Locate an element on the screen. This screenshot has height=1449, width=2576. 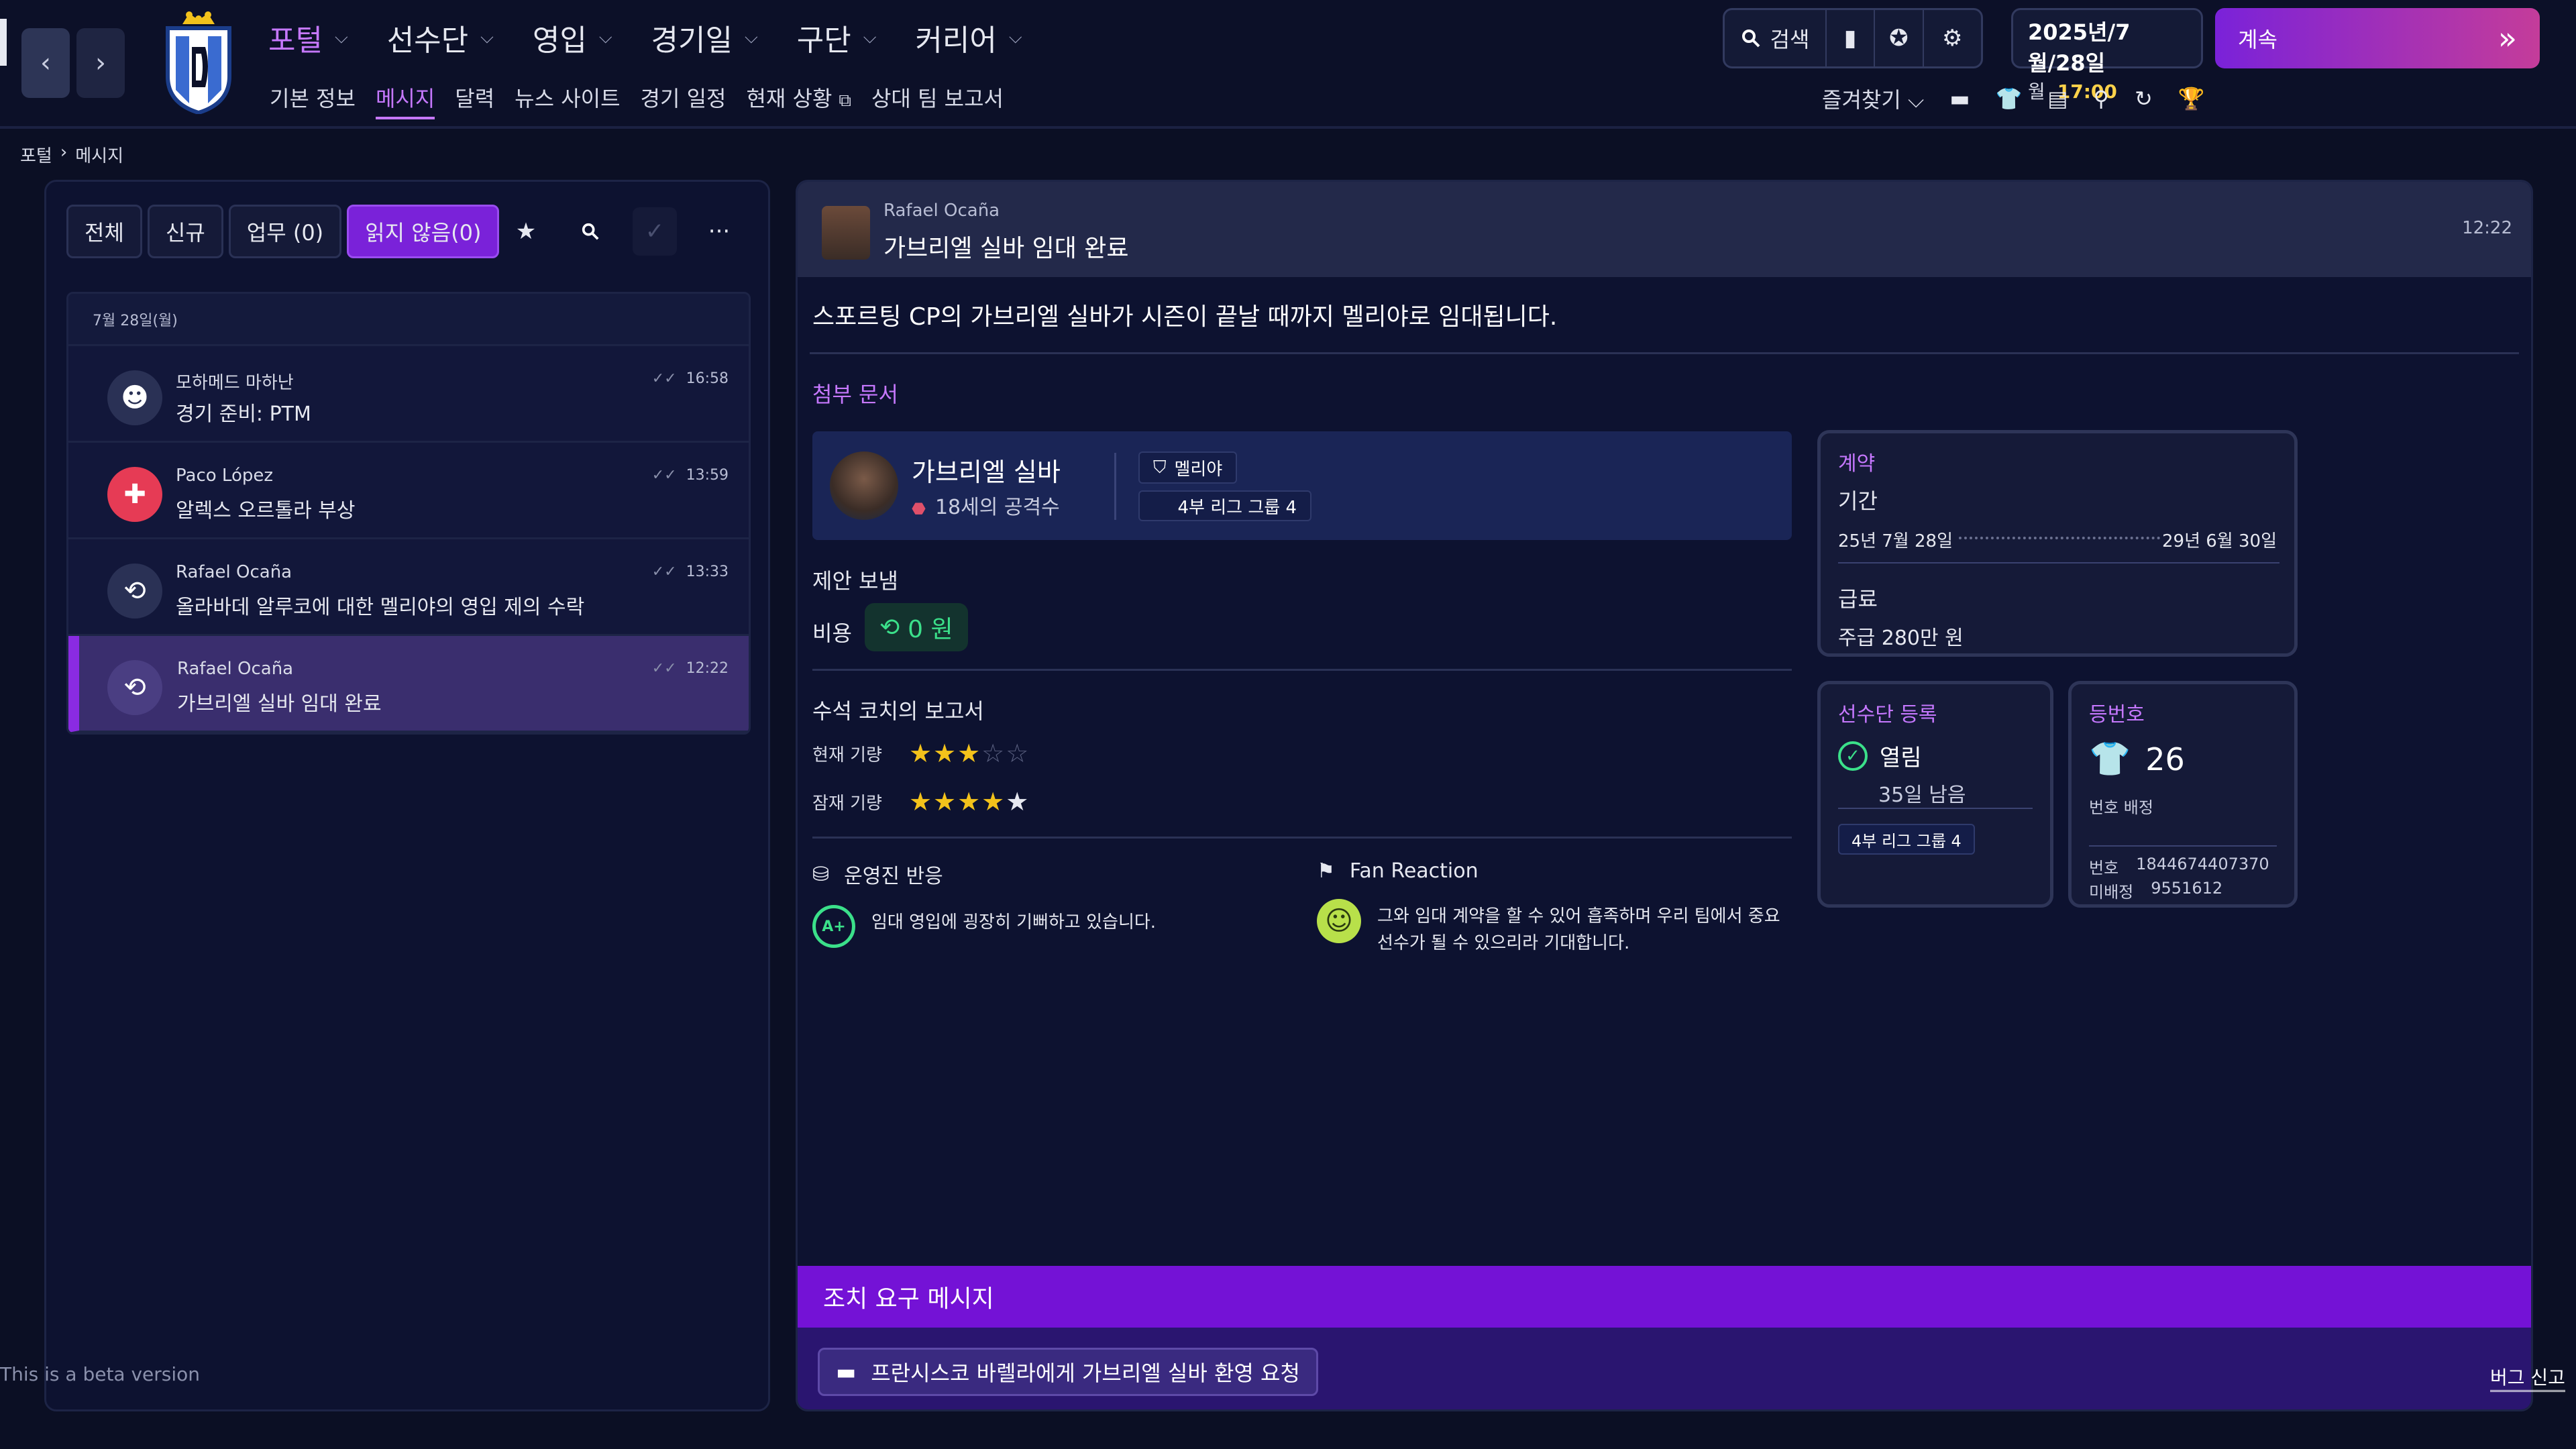
message-subject: 알렉스 오르톨라 부상 is located at coordinates (266, 511).